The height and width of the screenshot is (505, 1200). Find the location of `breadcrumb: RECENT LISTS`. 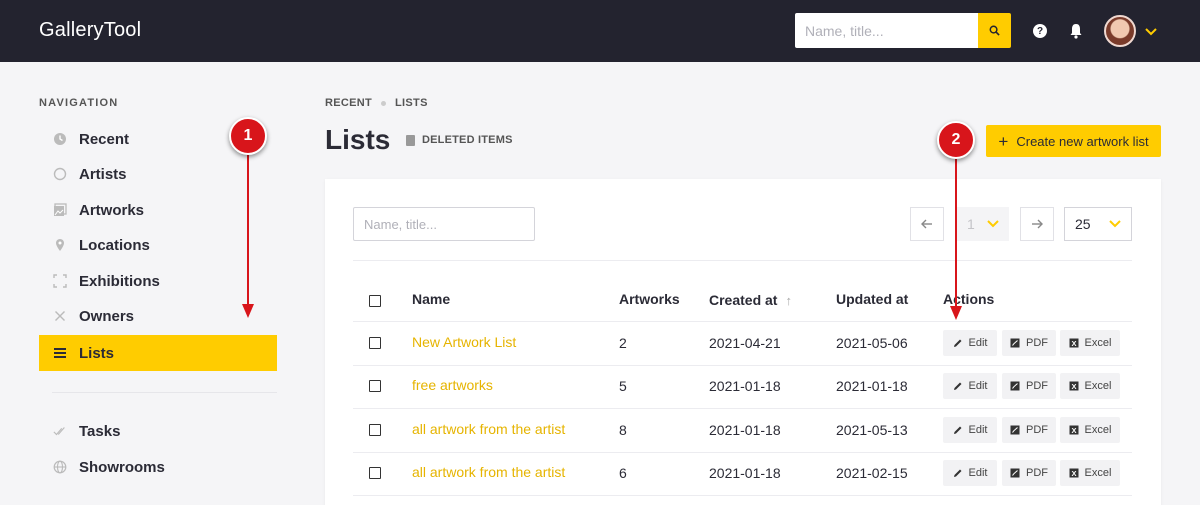

breadcrumb: RECENT LISTS is located at coordinates (376, 103).